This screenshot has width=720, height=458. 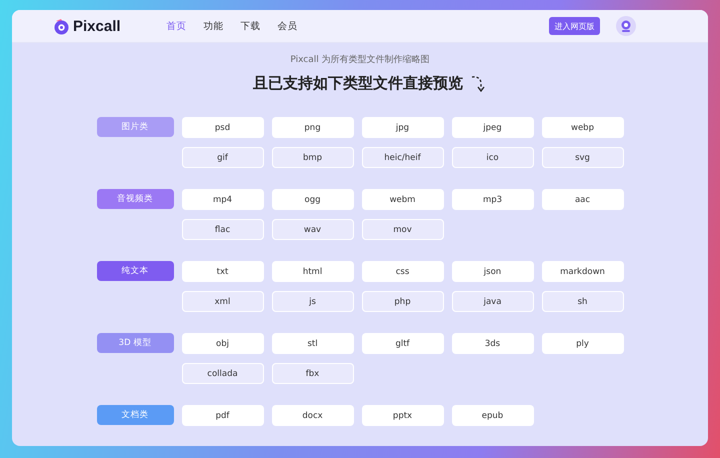 I want to click on format-tag: php, so click(x=403, y=301).